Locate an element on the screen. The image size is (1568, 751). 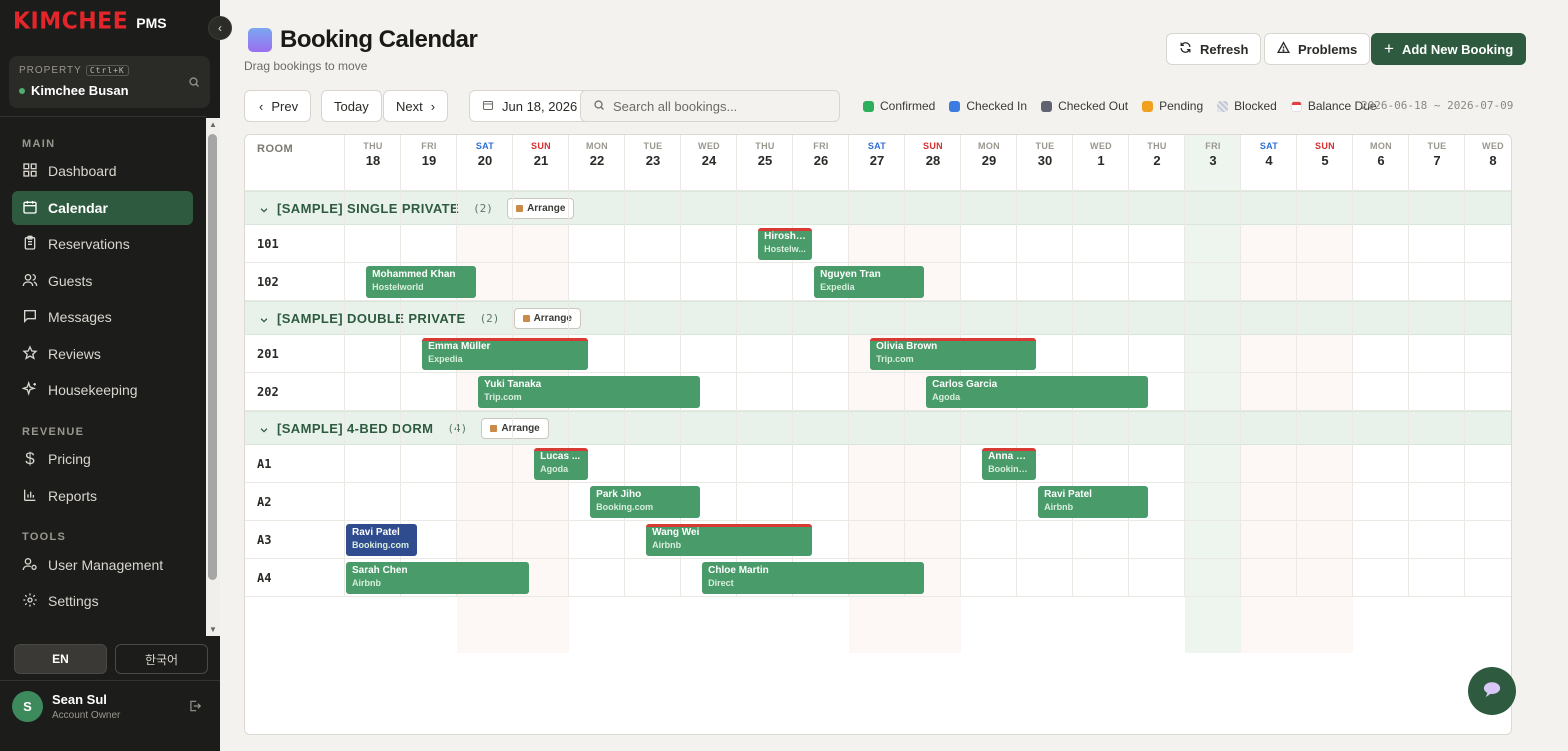
scroll-up-arrow-icon: ▲ is located at coordinates (213, 124).